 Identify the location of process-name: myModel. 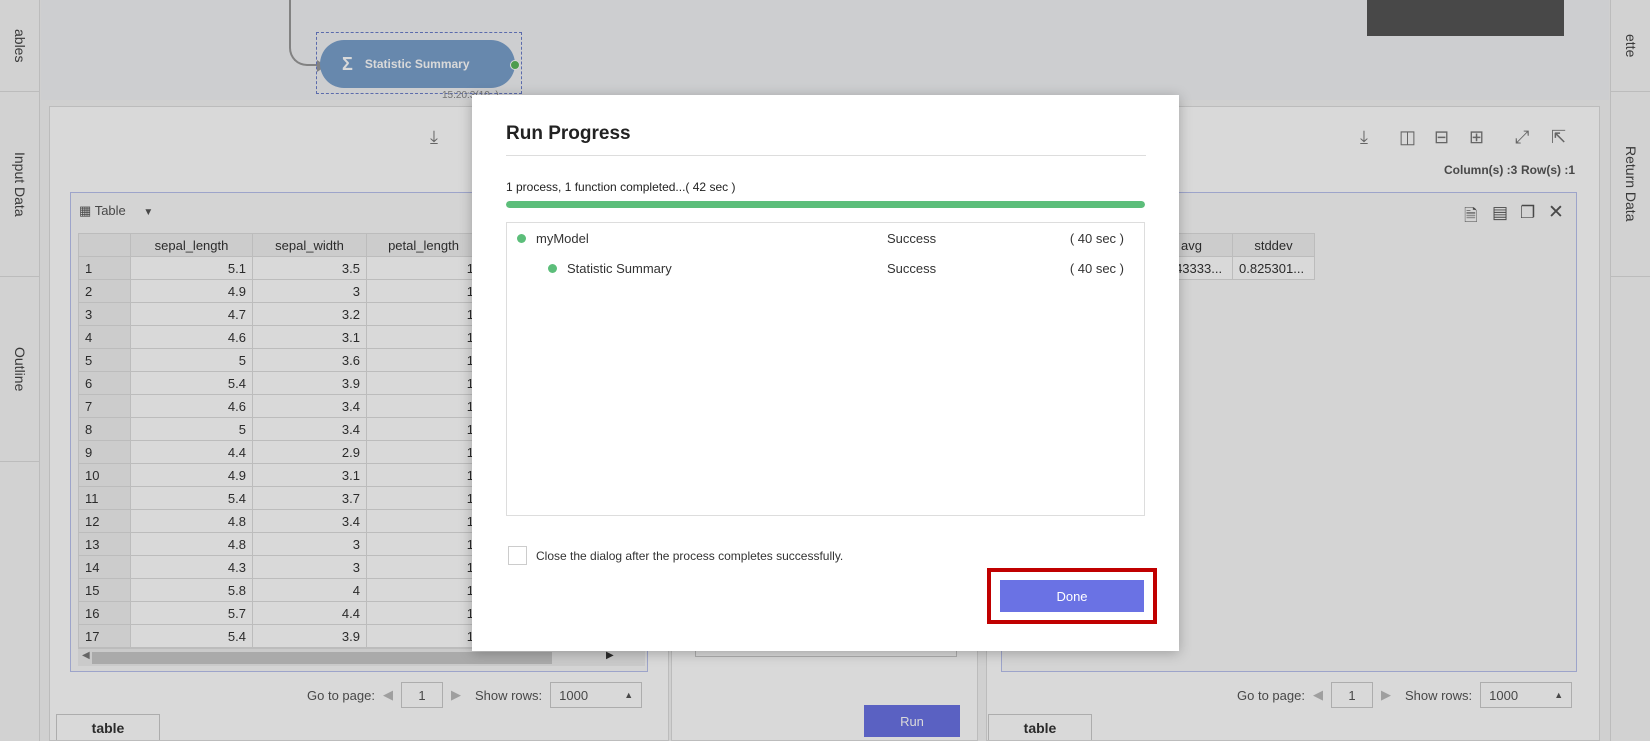
(562, 238).